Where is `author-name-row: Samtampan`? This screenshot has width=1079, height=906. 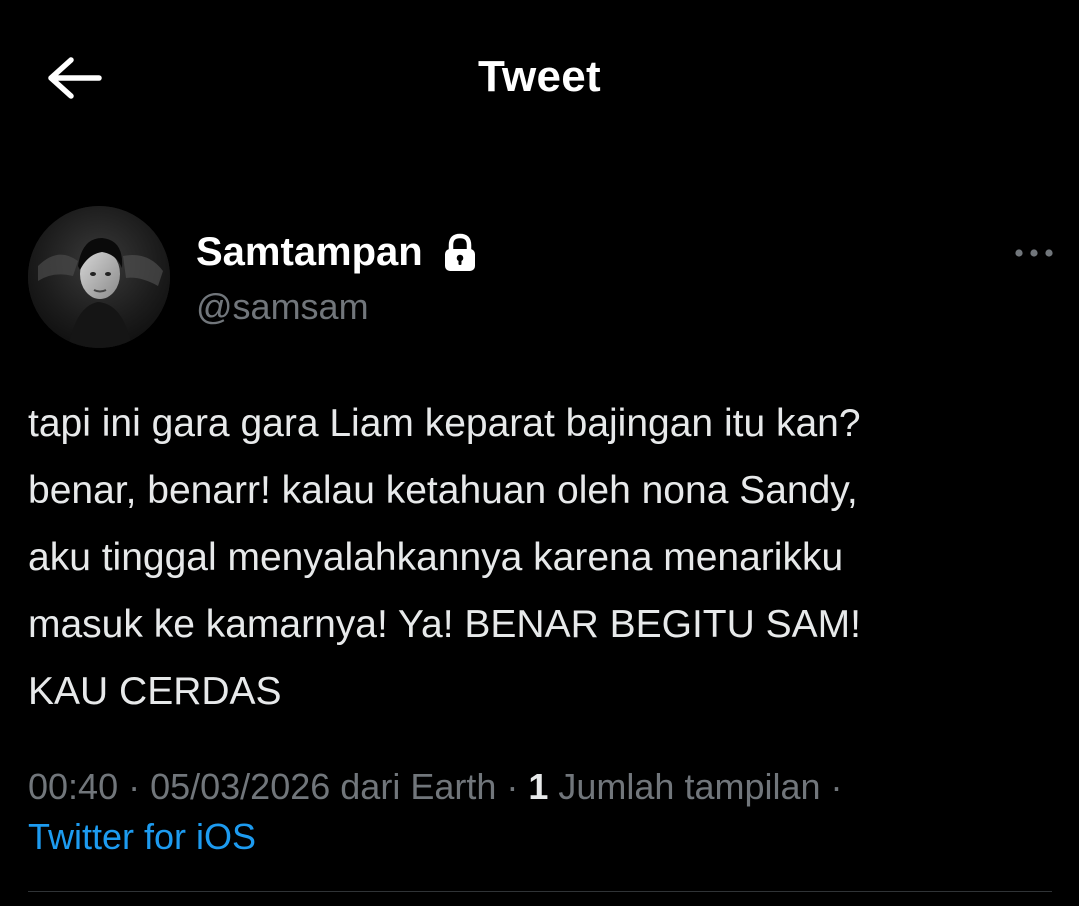 author-name-row: Samtampan is located at coordinates (337, 252).